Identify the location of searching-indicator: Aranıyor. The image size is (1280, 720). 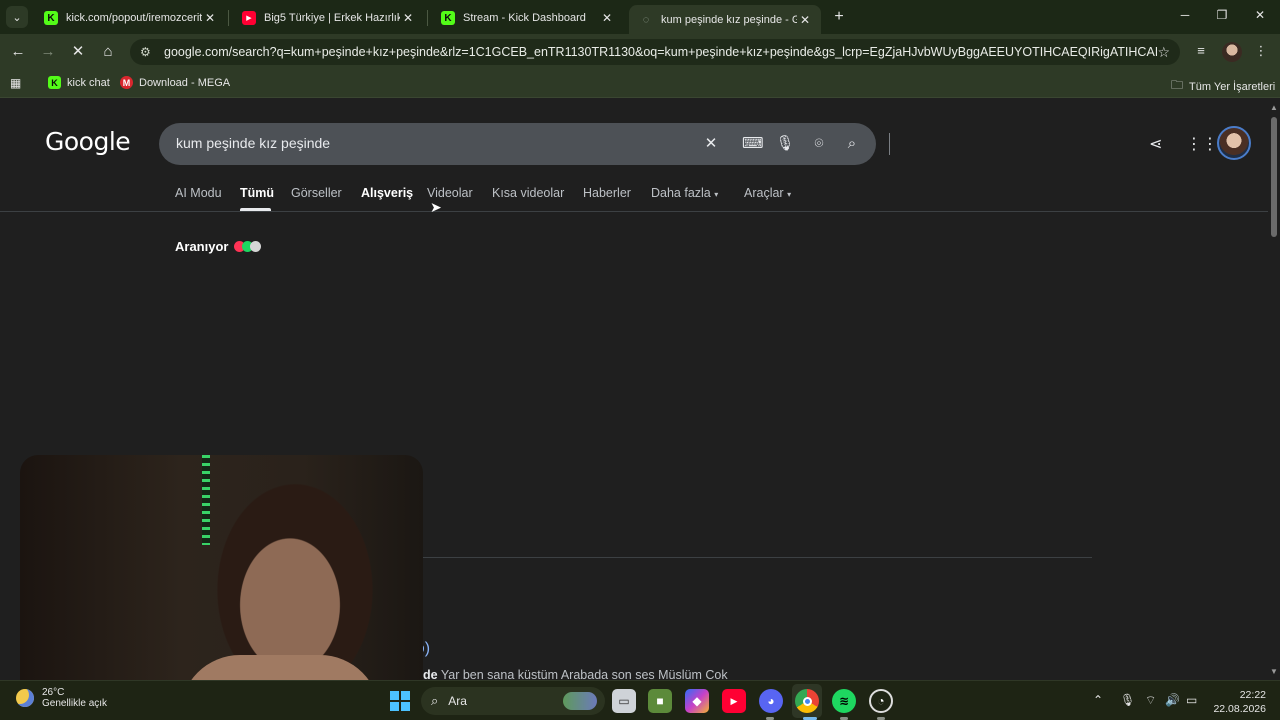
(218, 246).